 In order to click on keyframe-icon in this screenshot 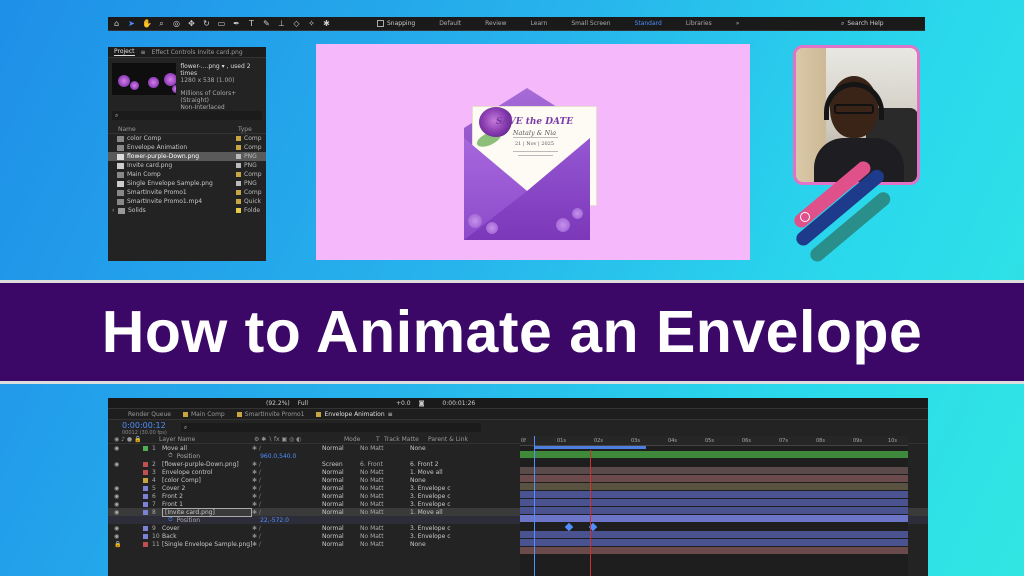, I will do `click(569, 527)`.